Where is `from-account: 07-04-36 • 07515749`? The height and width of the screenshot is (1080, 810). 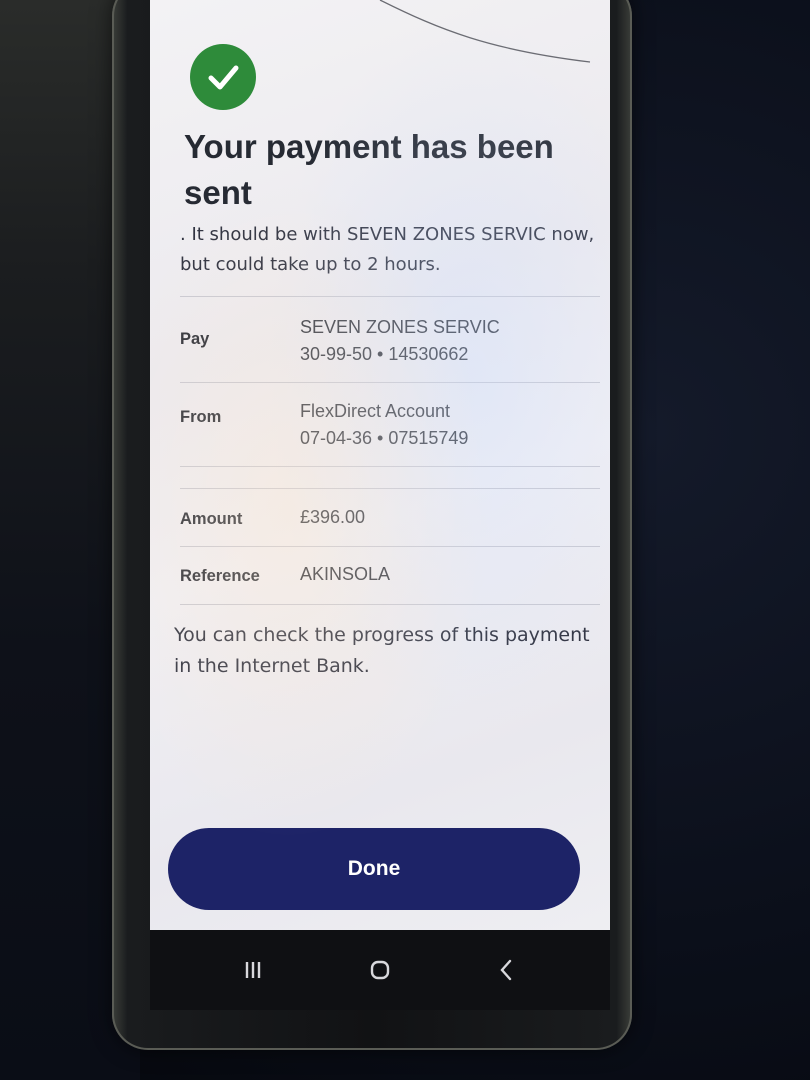 from-account: 07-04-36 • 07515749 is located at coordinates (384, 438).